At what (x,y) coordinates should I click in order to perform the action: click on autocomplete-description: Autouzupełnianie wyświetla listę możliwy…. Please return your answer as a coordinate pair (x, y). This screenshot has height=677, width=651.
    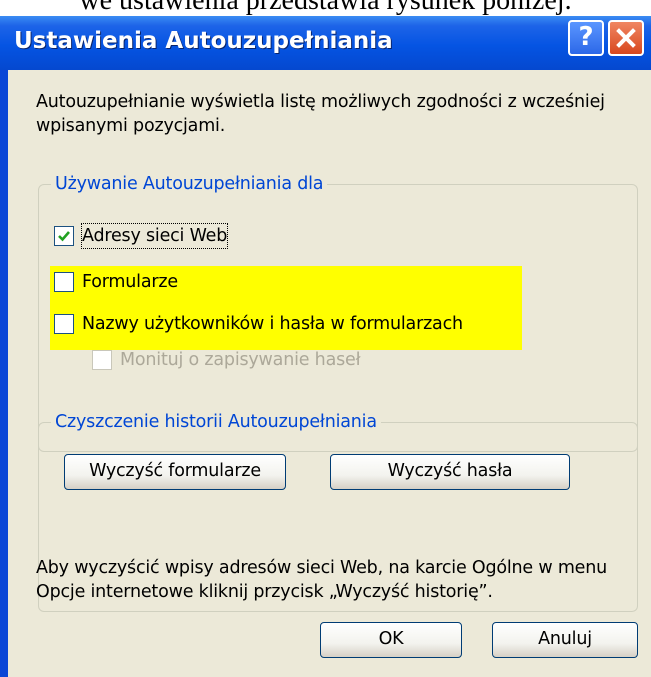
    Looking at the image, I should click on (320, 114).